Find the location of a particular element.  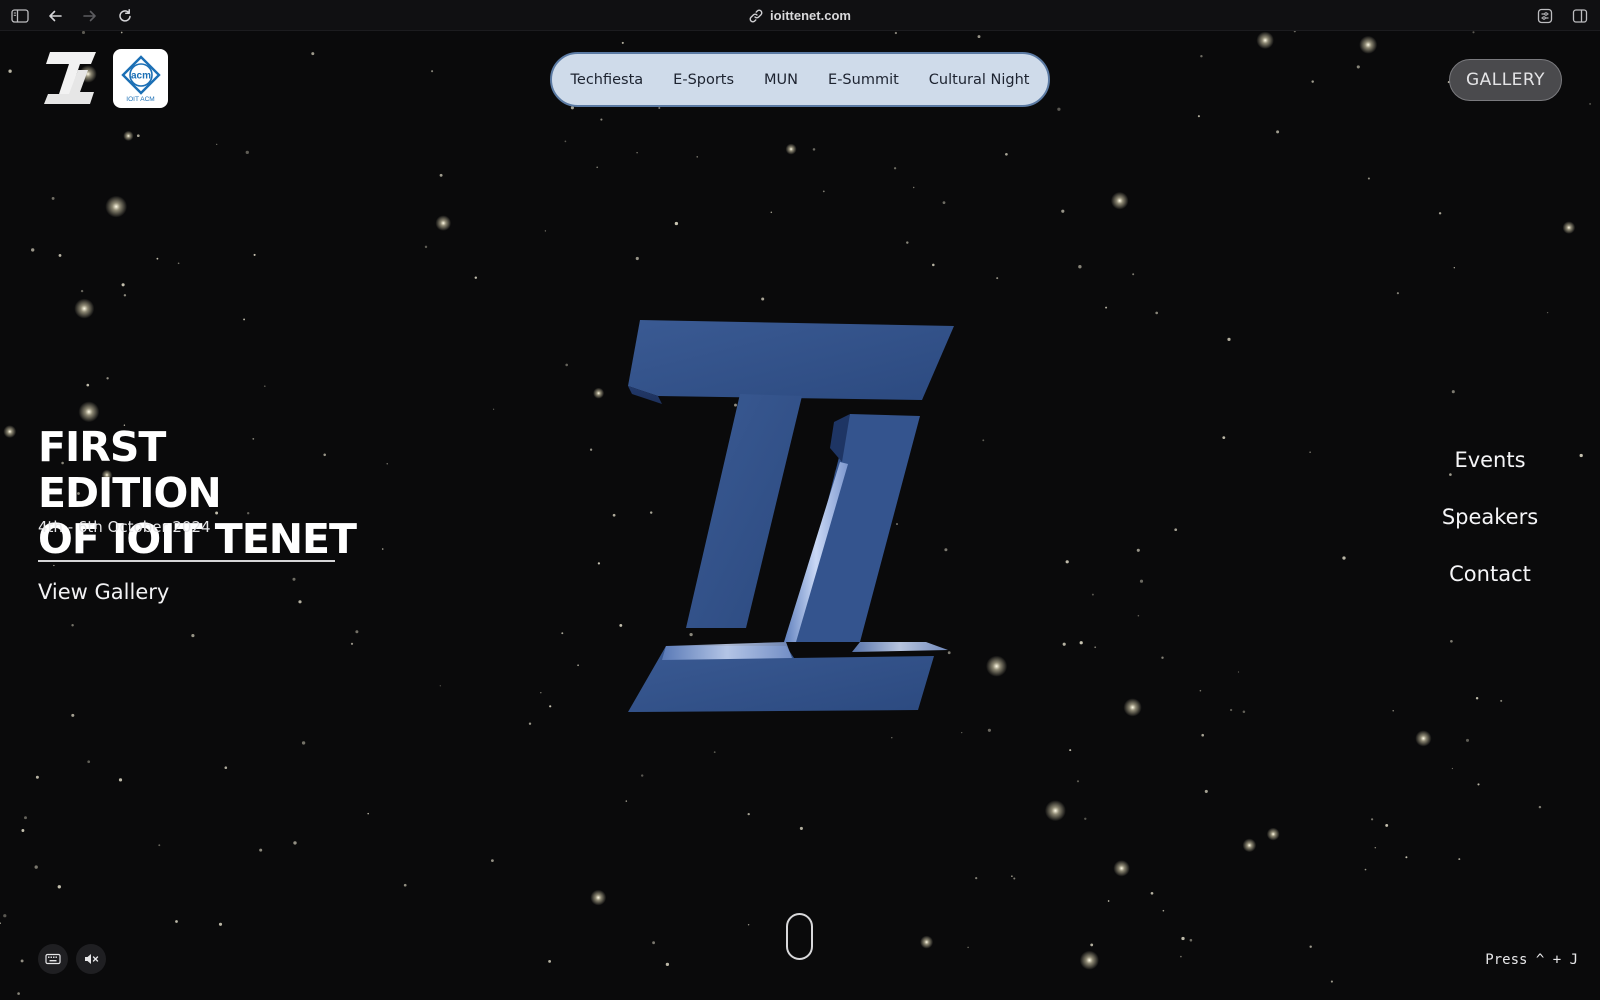

scroll-indicator is located at coordinates (799, 936).